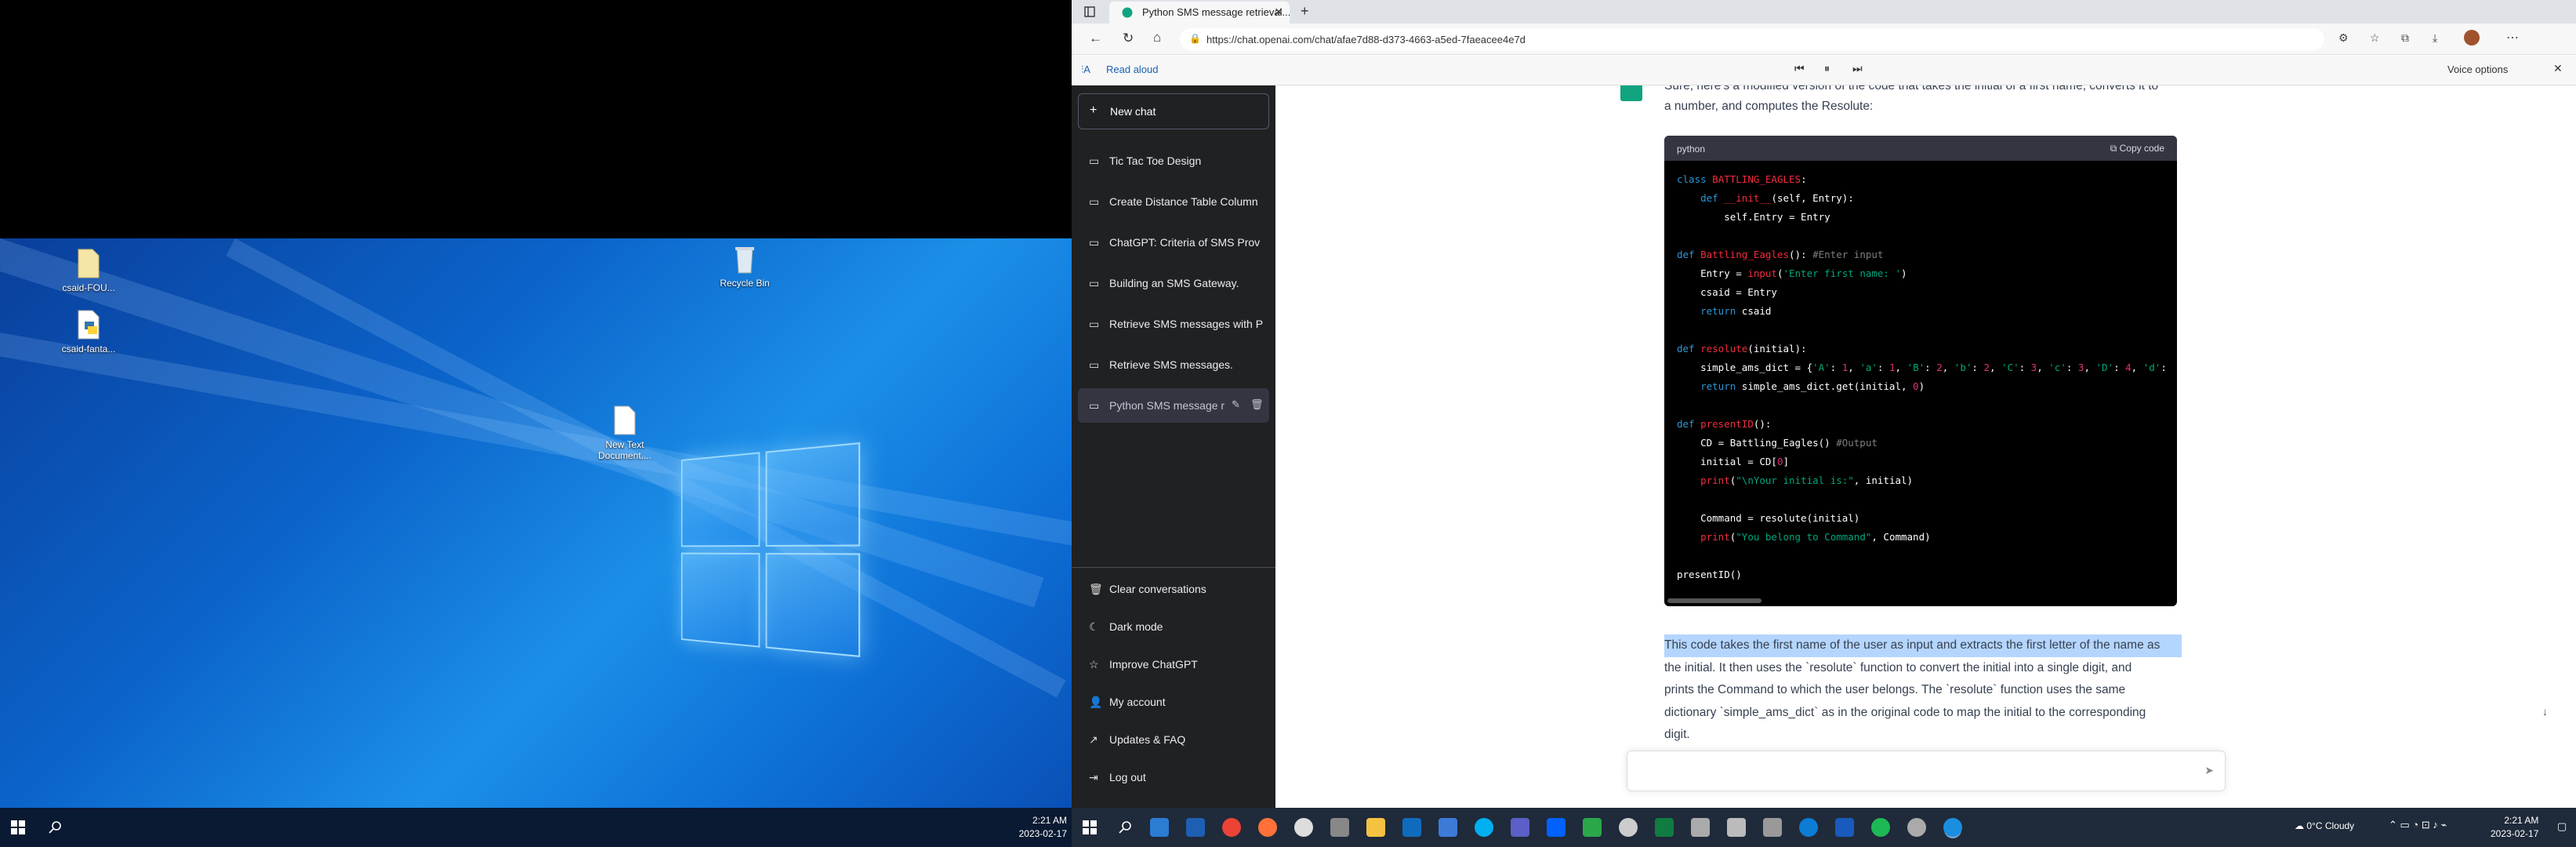  What do you see at coordinates (1809, 827) in the screenshot?
I see `edge-icon` at bounding box center [1809, 827].